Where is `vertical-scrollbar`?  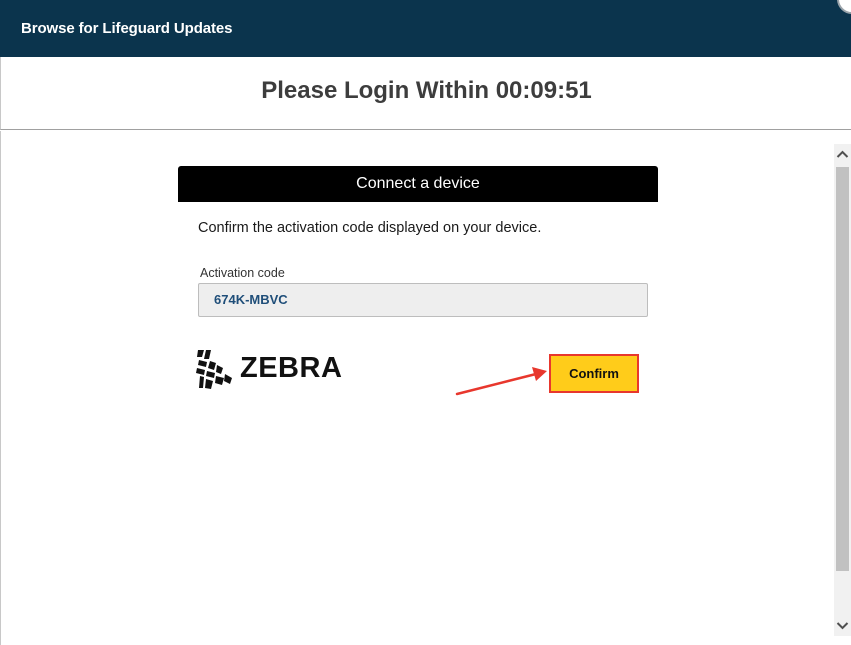
vertical-scrollbar is located at coordinates (842, 390).